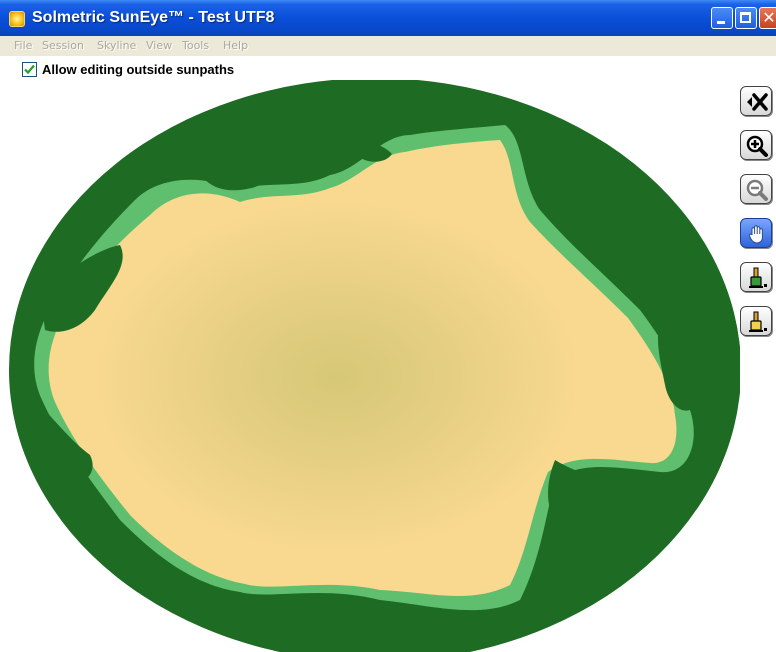 The height and width of the screenshot is (652, 776). Describe the element at coordinates (17, 19) in the screenshot. I see `sun-icon` at that location.